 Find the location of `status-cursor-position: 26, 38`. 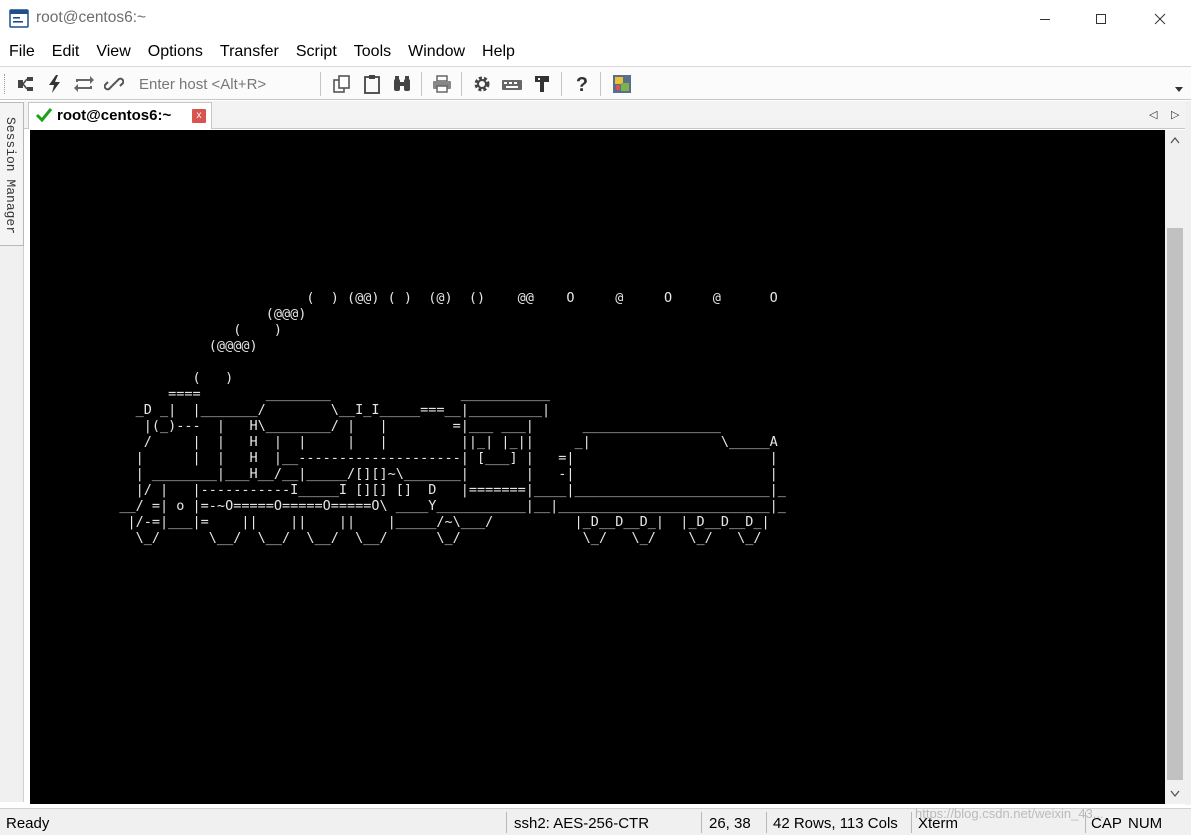

status-cursor-position: 26, 38 is located at coordinates (730, 823).